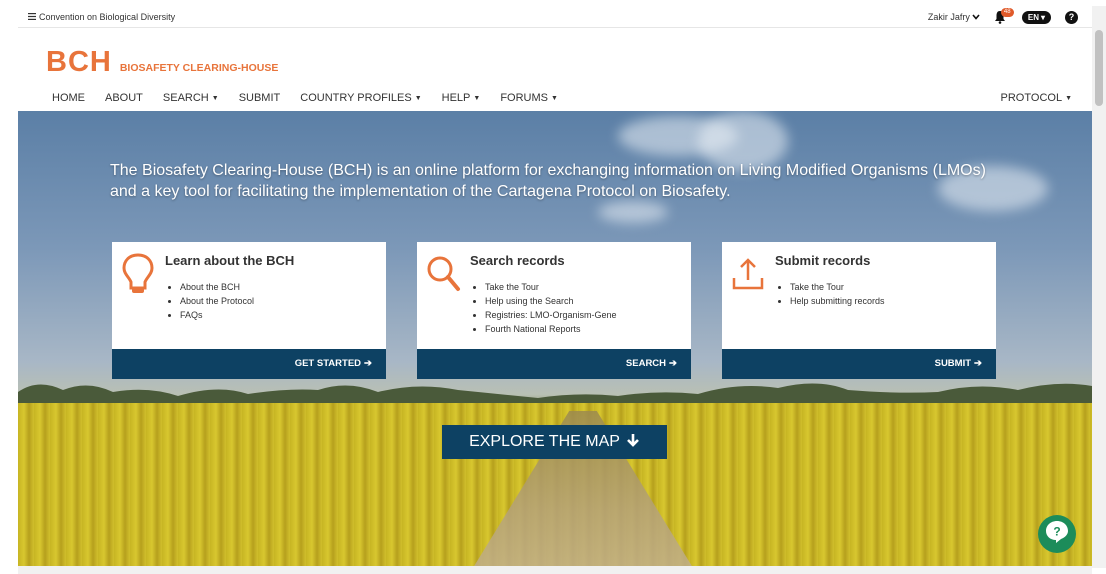 The image size is (1106, 574). I want to click on nav-forums-label: FORUMS, so click(524, 98).